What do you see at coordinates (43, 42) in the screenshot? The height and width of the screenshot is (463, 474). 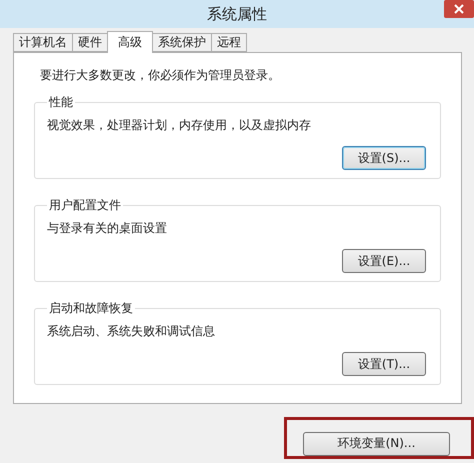 I see `tab: 计算机名` at bounding box center [43, 42].